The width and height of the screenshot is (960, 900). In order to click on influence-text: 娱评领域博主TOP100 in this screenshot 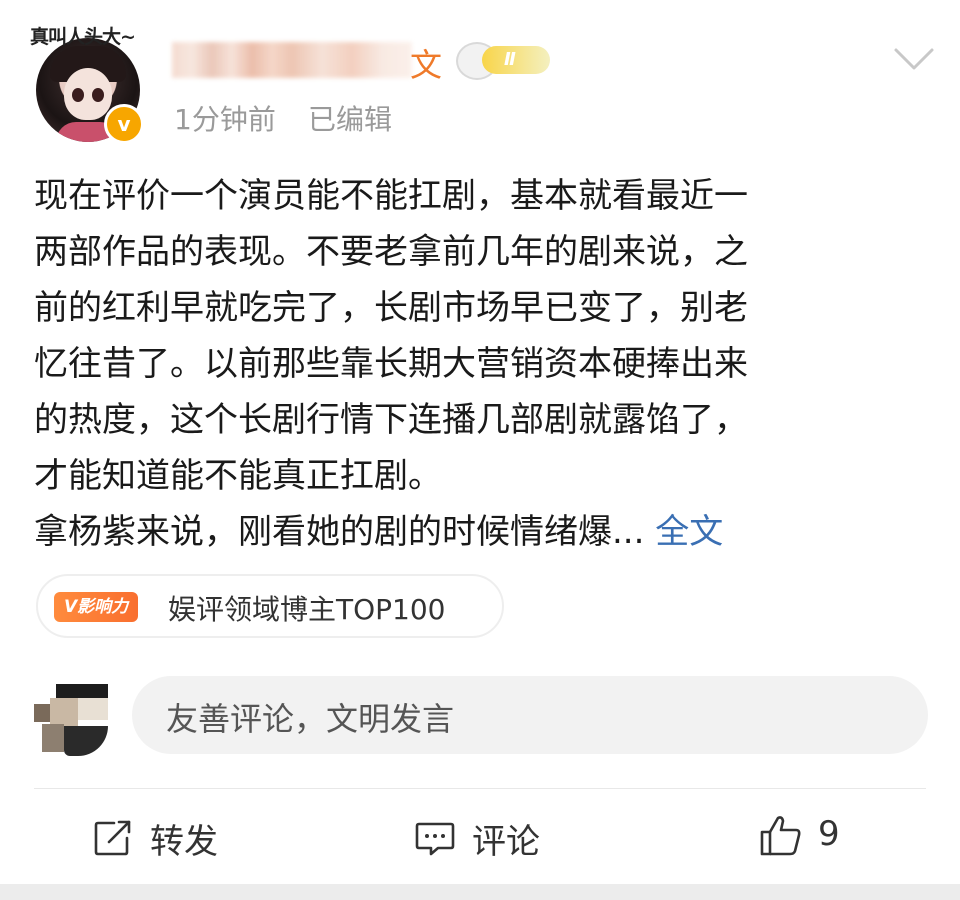, I will do `click(307, 609)`.